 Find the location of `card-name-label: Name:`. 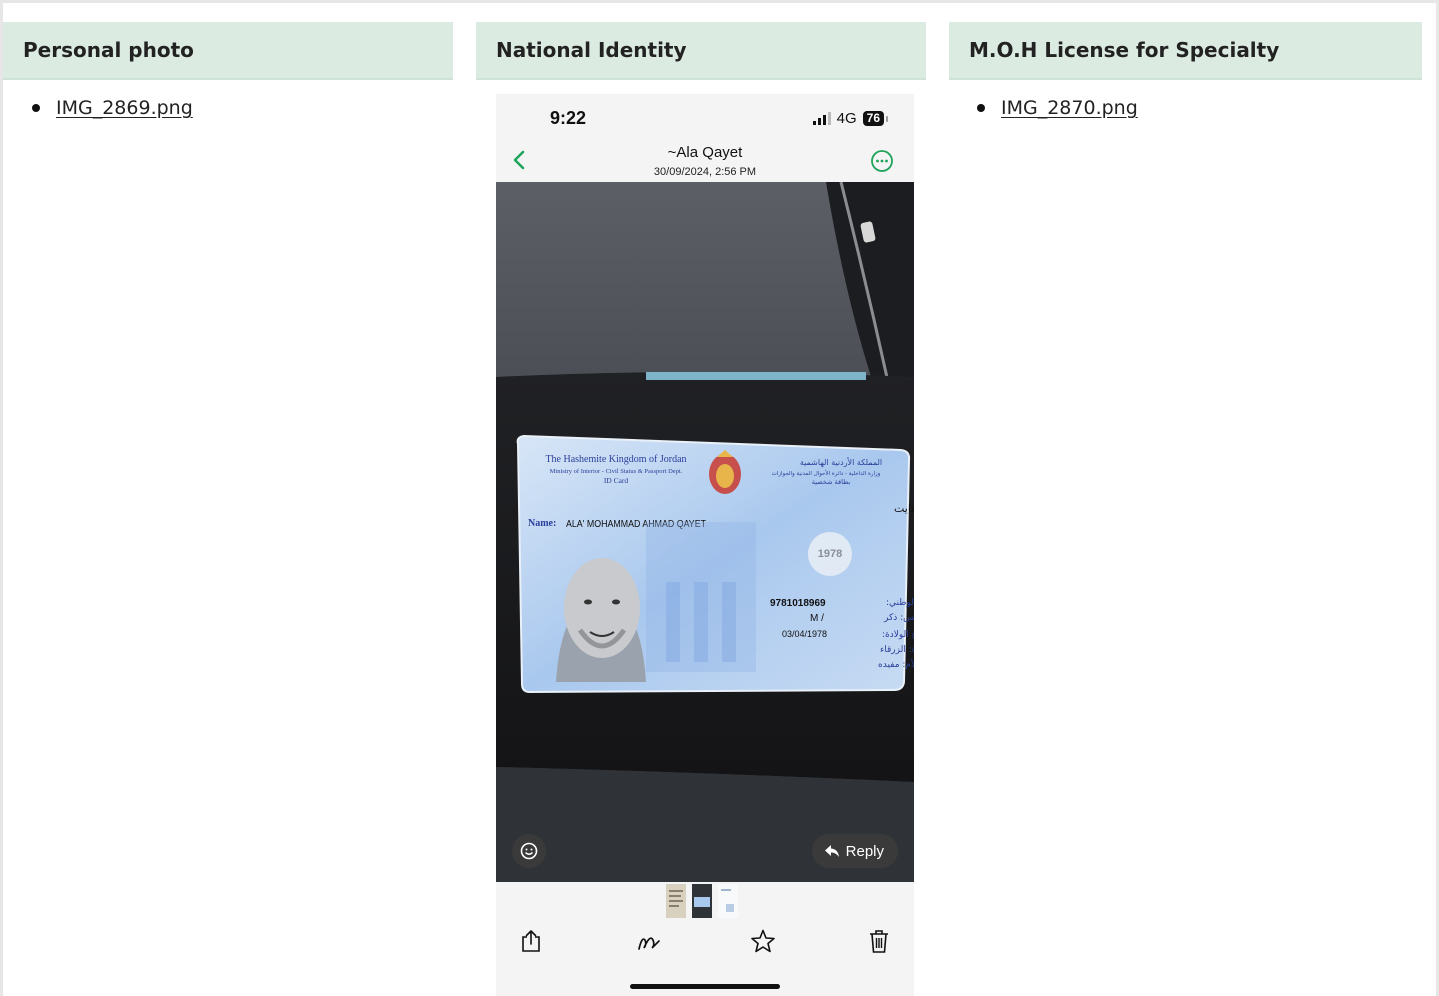

card-name-label: Name: is located at coordinates (542, 523).